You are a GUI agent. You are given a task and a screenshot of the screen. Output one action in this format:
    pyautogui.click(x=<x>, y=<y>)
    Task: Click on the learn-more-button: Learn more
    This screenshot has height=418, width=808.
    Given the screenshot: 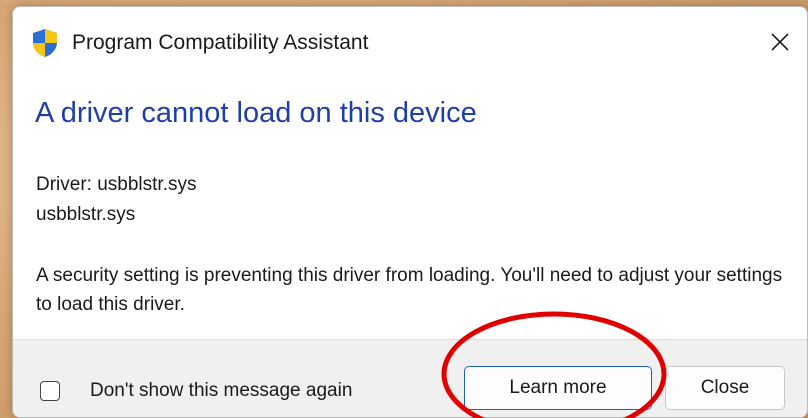 What is the action you would take?
    pyautogui.click(x=558, y=388)
    